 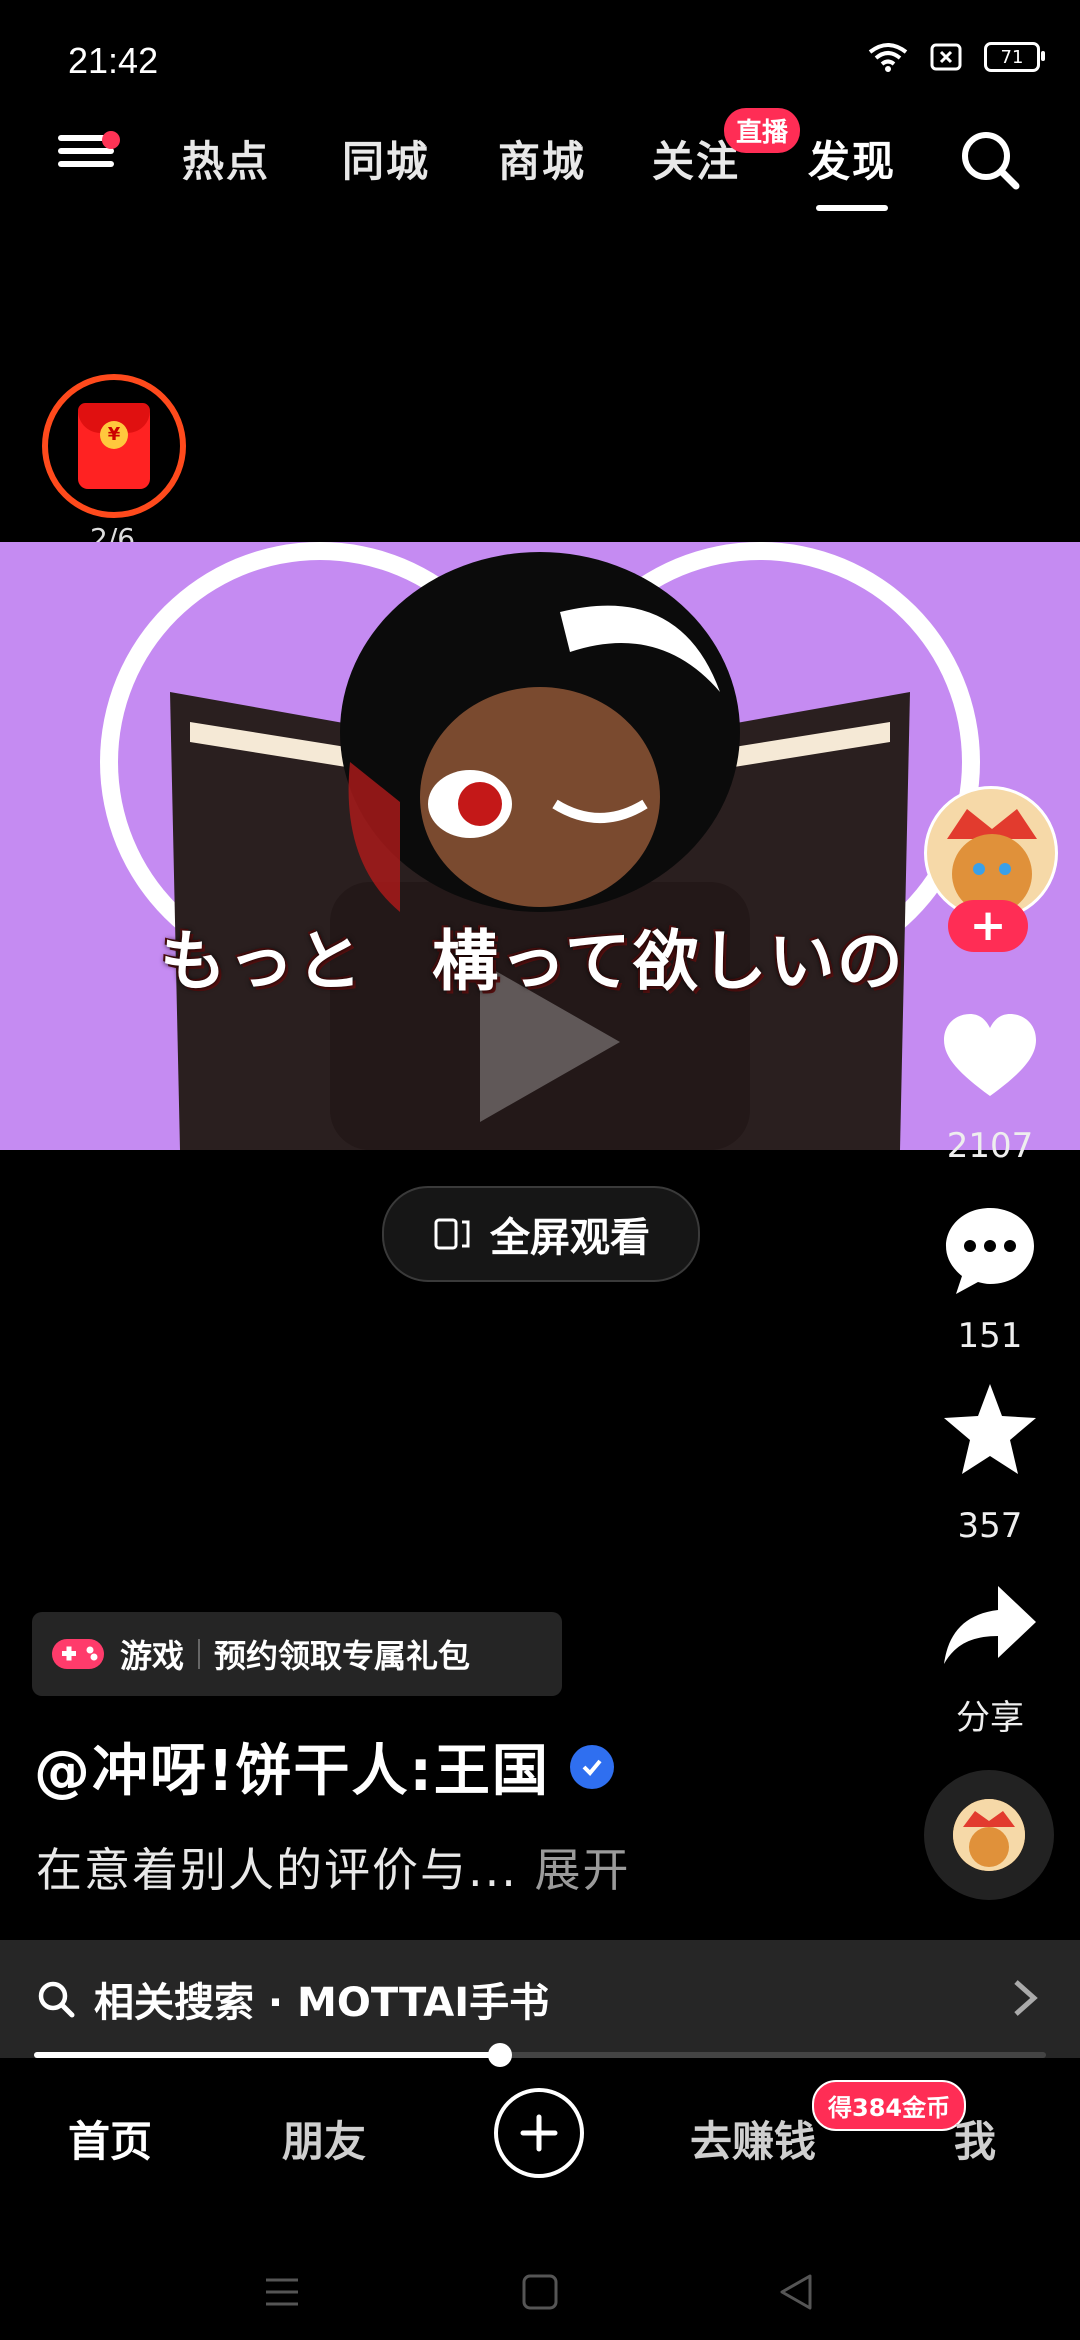 What do you see at coordinates (110, 2138) in the screenshot?
I see `nav-home: 首页` at bounding box center [110, 2138].